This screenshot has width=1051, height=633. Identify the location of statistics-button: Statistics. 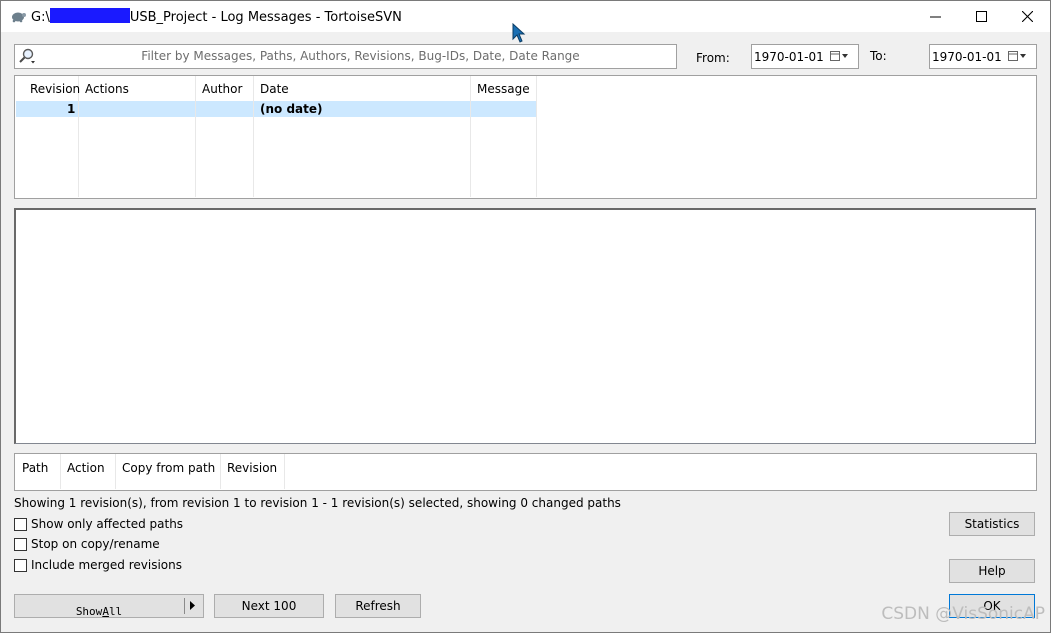
(992, 524).